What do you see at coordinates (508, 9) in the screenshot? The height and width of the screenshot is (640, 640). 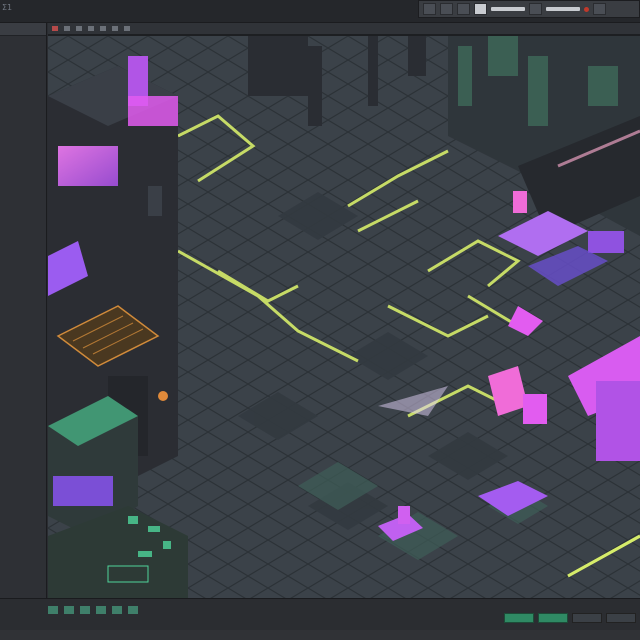 I see `brush-size-slider` at bounding box center [508, 9].